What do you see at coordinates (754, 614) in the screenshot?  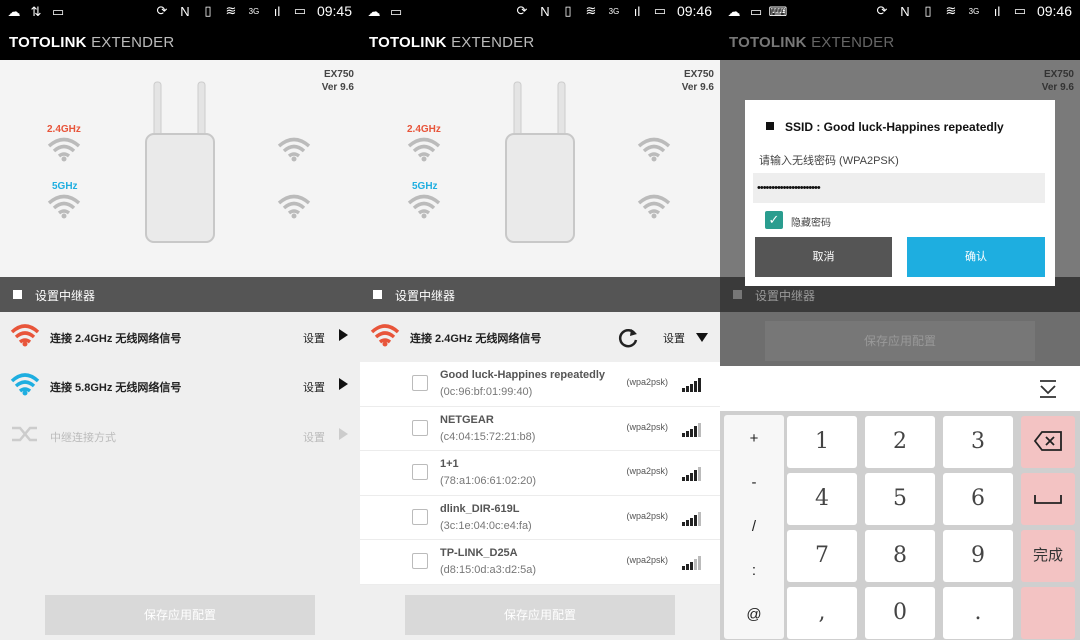 I see `key-at: @` at bounding box center [754, 614].